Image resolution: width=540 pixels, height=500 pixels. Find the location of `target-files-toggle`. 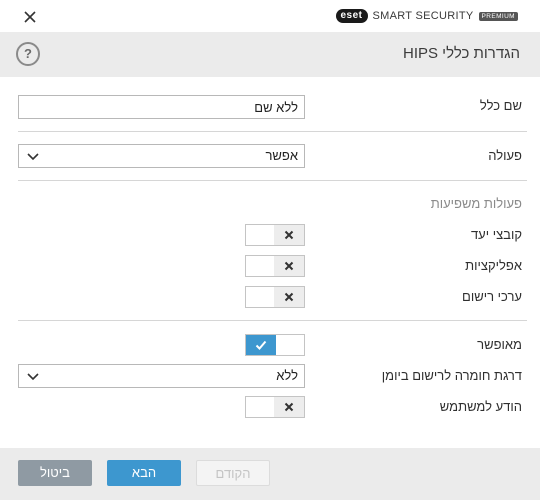

target-files-toggle is located at coordinates (275, 235).